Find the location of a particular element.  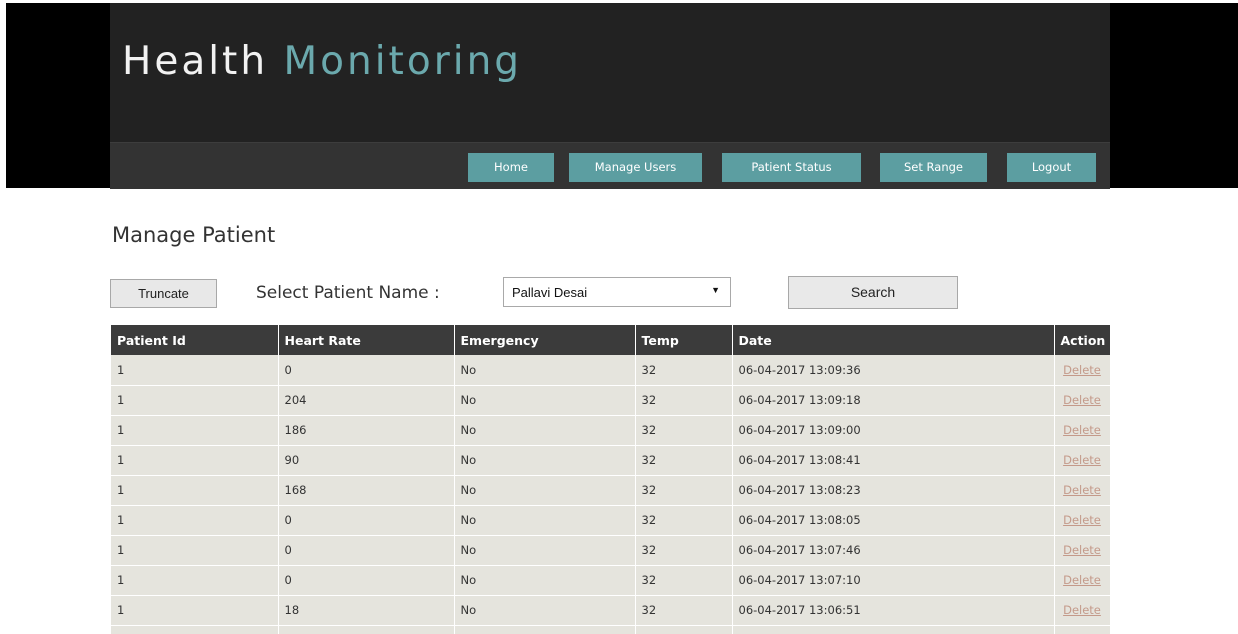

col-header-patient-id: Patient Id is located at coordinates (195, 340).